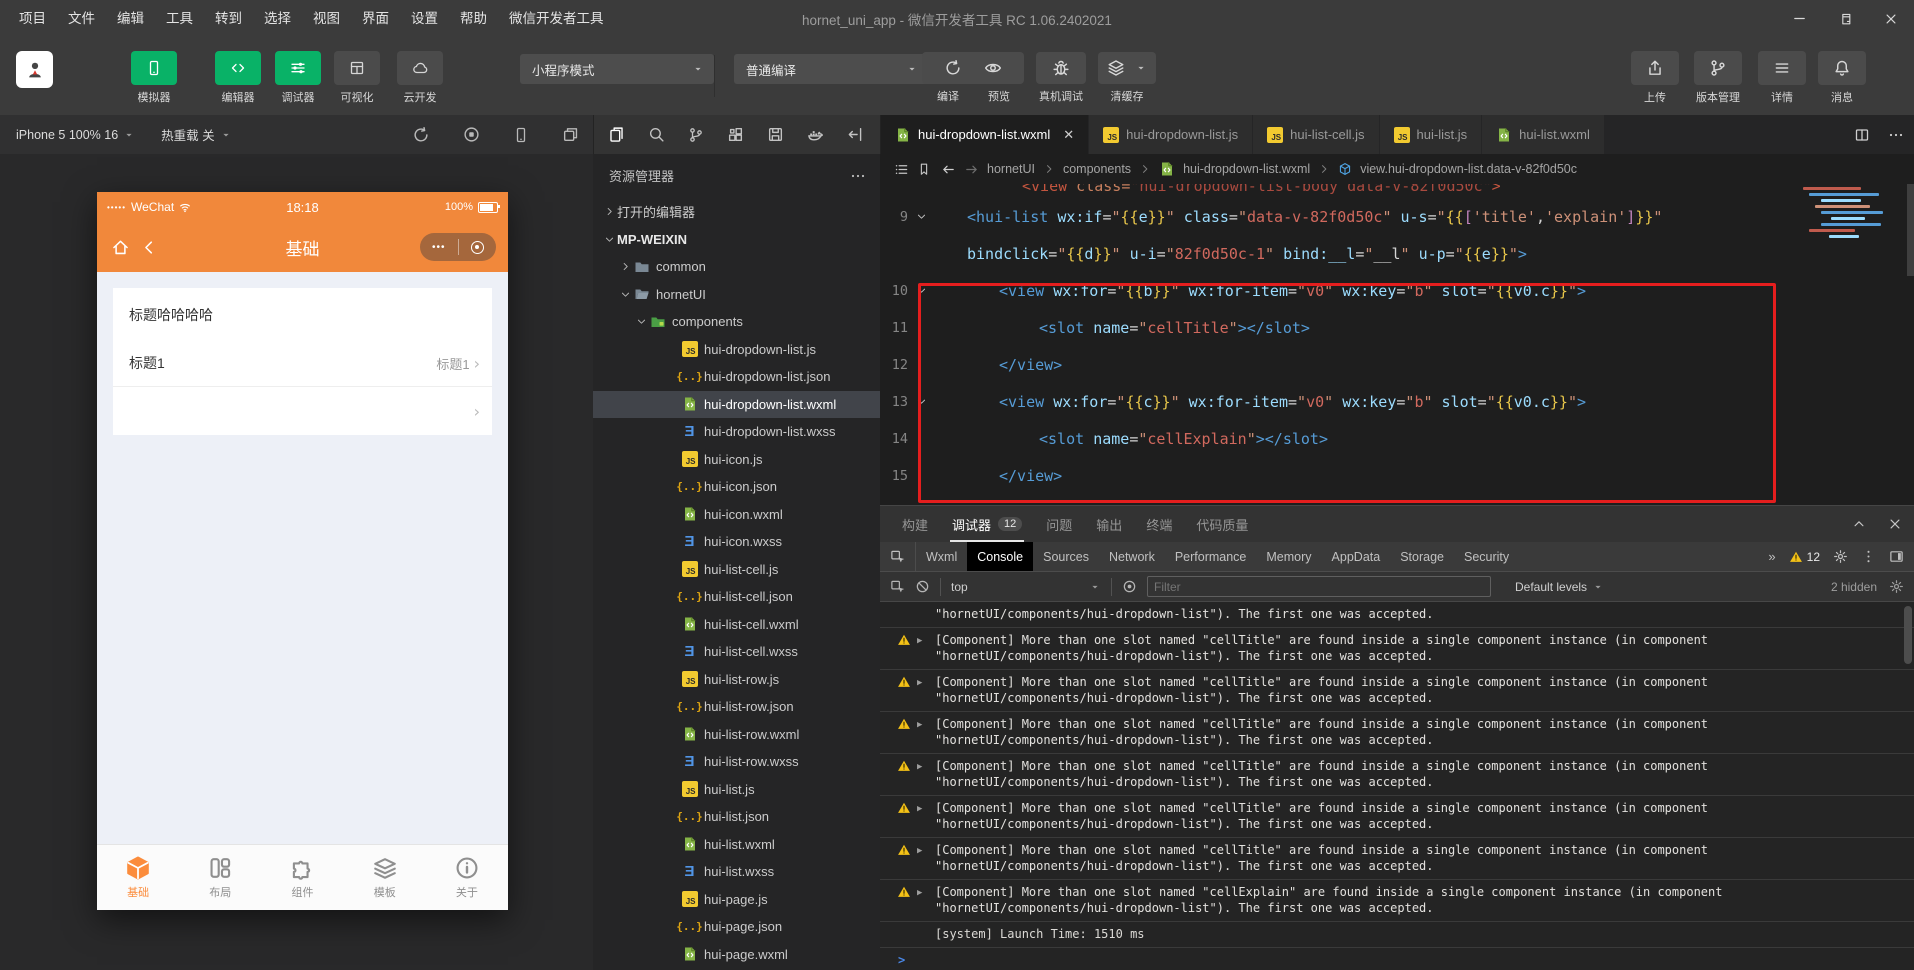  Describe the element at coordinates (1543, 134) in the screenshot. I see `tab-hui-list.wxml: hui-list.wxml` at that location.